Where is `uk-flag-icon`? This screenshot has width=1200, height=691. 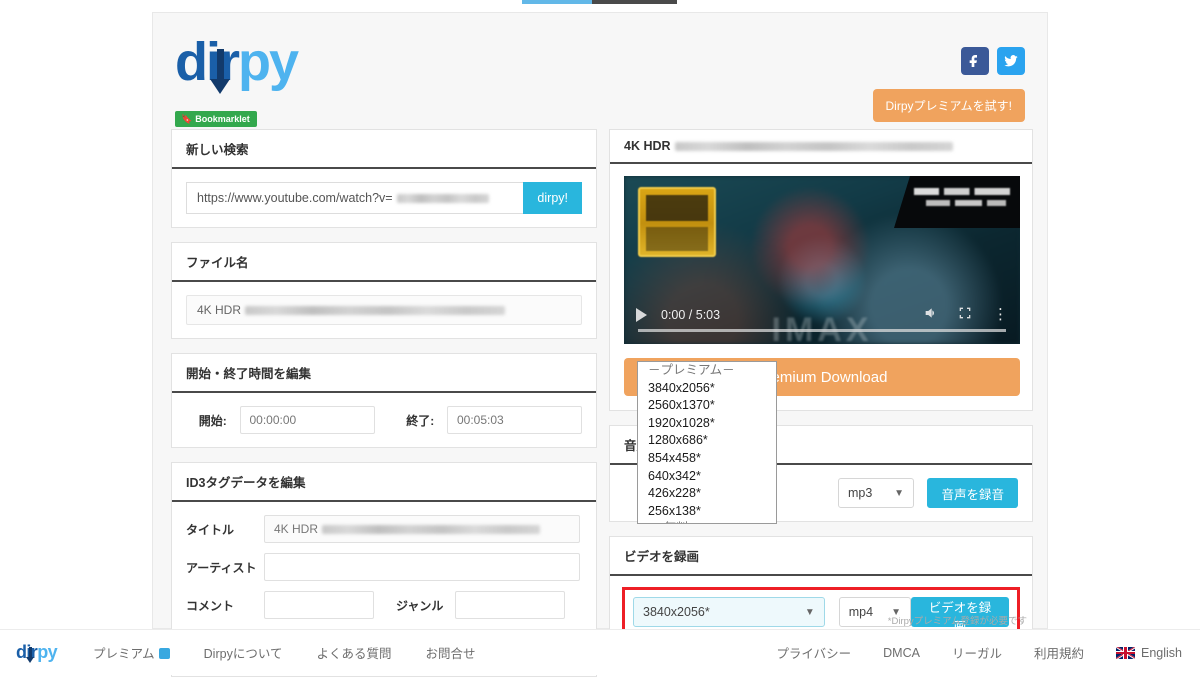 uk-flag-icon is located at coordinates (1125, 652).